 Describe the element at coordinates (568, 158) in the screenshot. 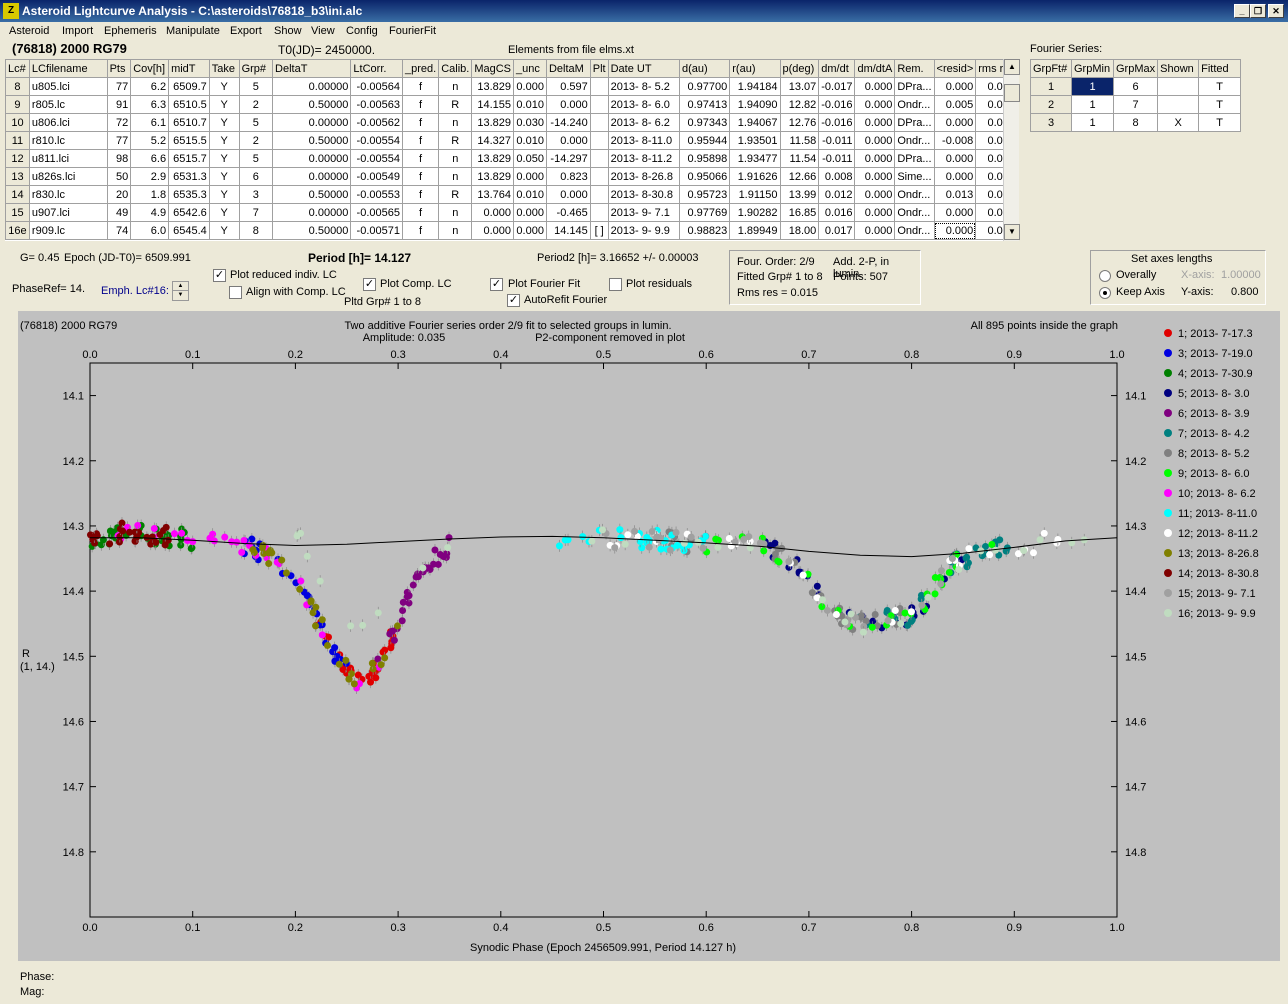

I see `table-cell: -14.297` at that location.